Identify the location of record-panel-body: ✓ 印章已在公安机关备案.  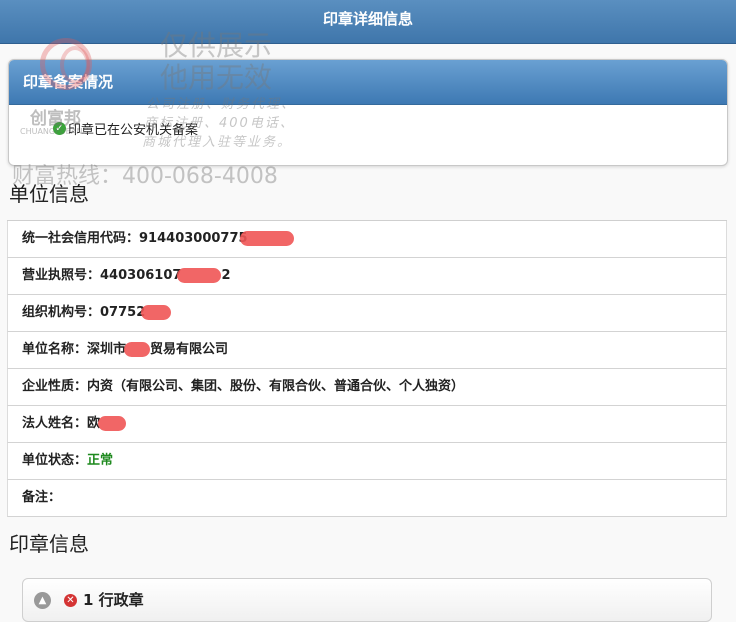
(368, 121).